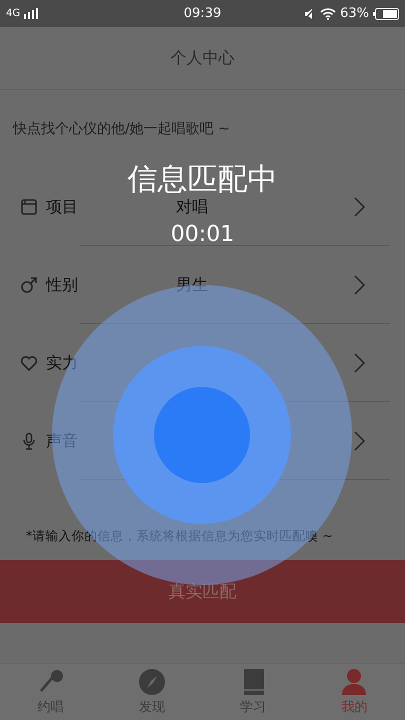  What do you see at coordinates (202, 58) in the screenshot?
I see `page-title: 个人中心` at bounding box center [202, 58].